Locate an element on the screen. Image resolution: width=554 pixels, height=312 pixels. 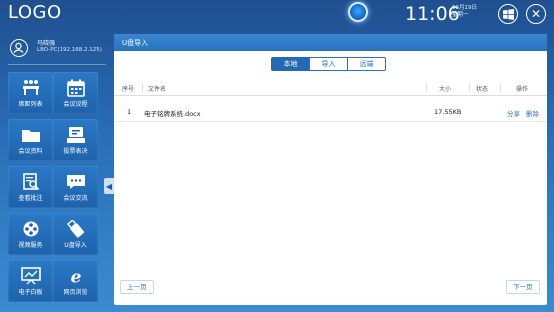
tile-whiteboard: 电子白板 is located at coordinates (30, 281).